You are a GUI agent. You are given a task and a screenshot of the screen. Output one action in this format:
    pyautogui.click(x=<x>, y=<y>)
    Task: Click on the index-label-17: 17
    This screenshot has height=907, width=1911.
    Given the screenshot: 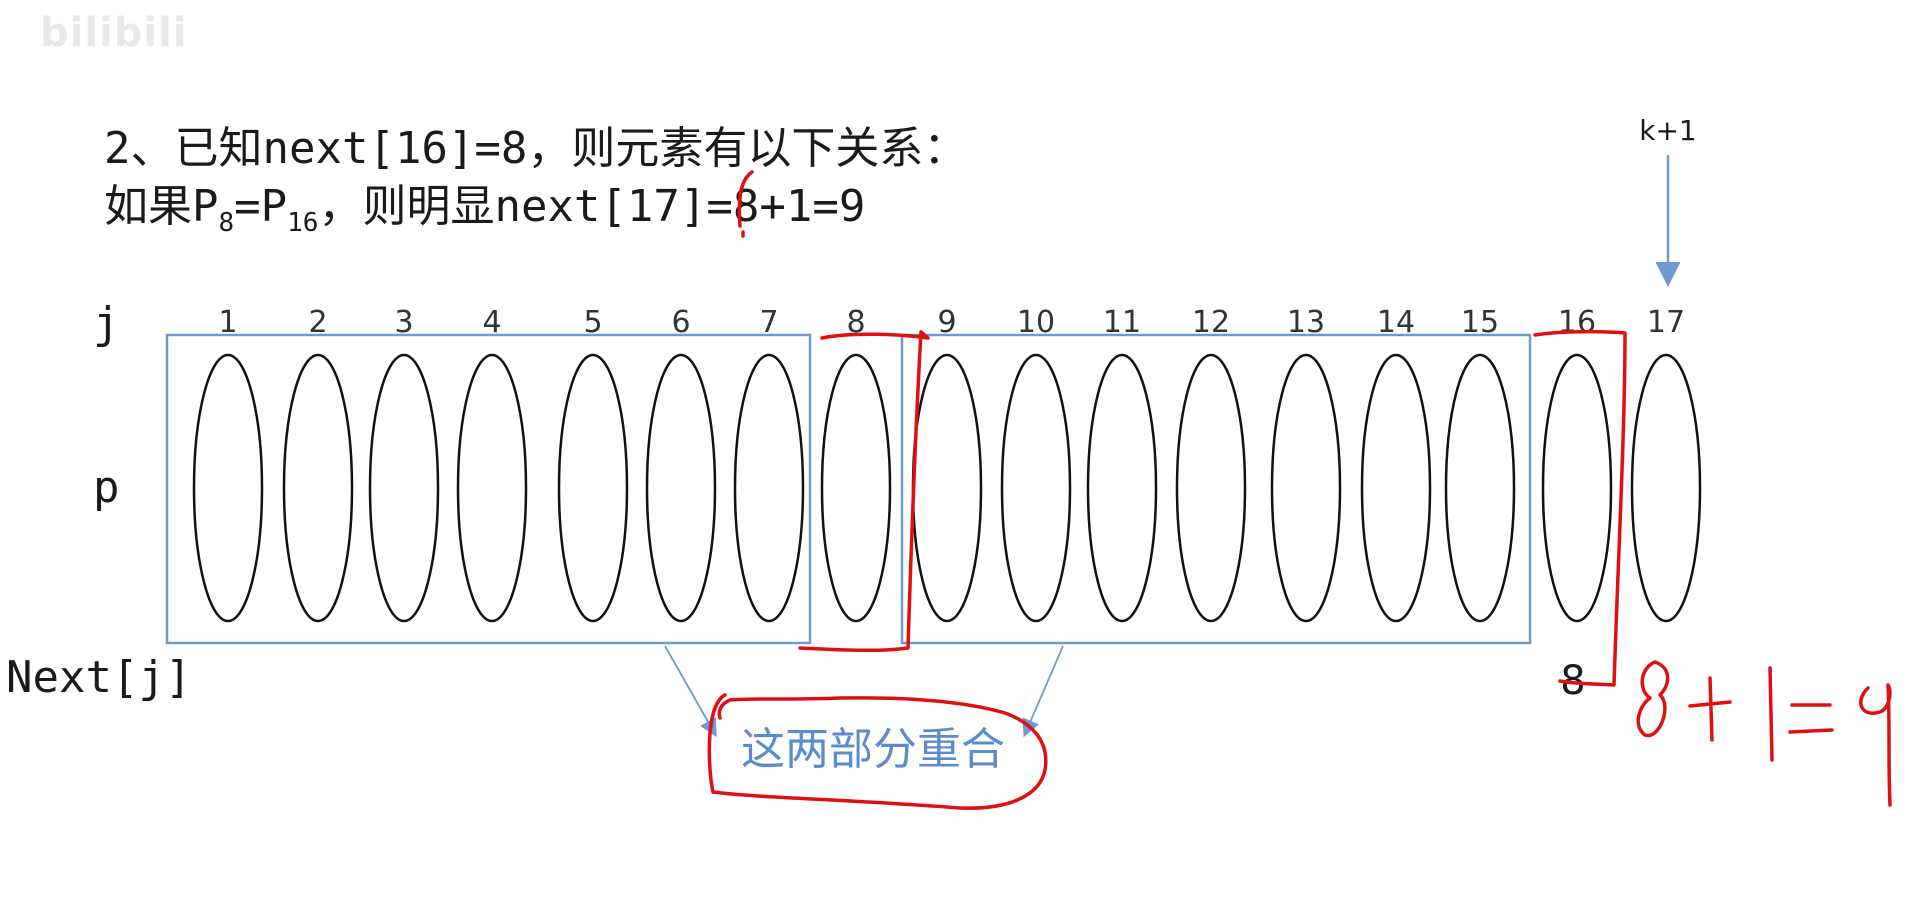 What is the action you would take?
    pyautogui.click(x=1666, y=322)
    